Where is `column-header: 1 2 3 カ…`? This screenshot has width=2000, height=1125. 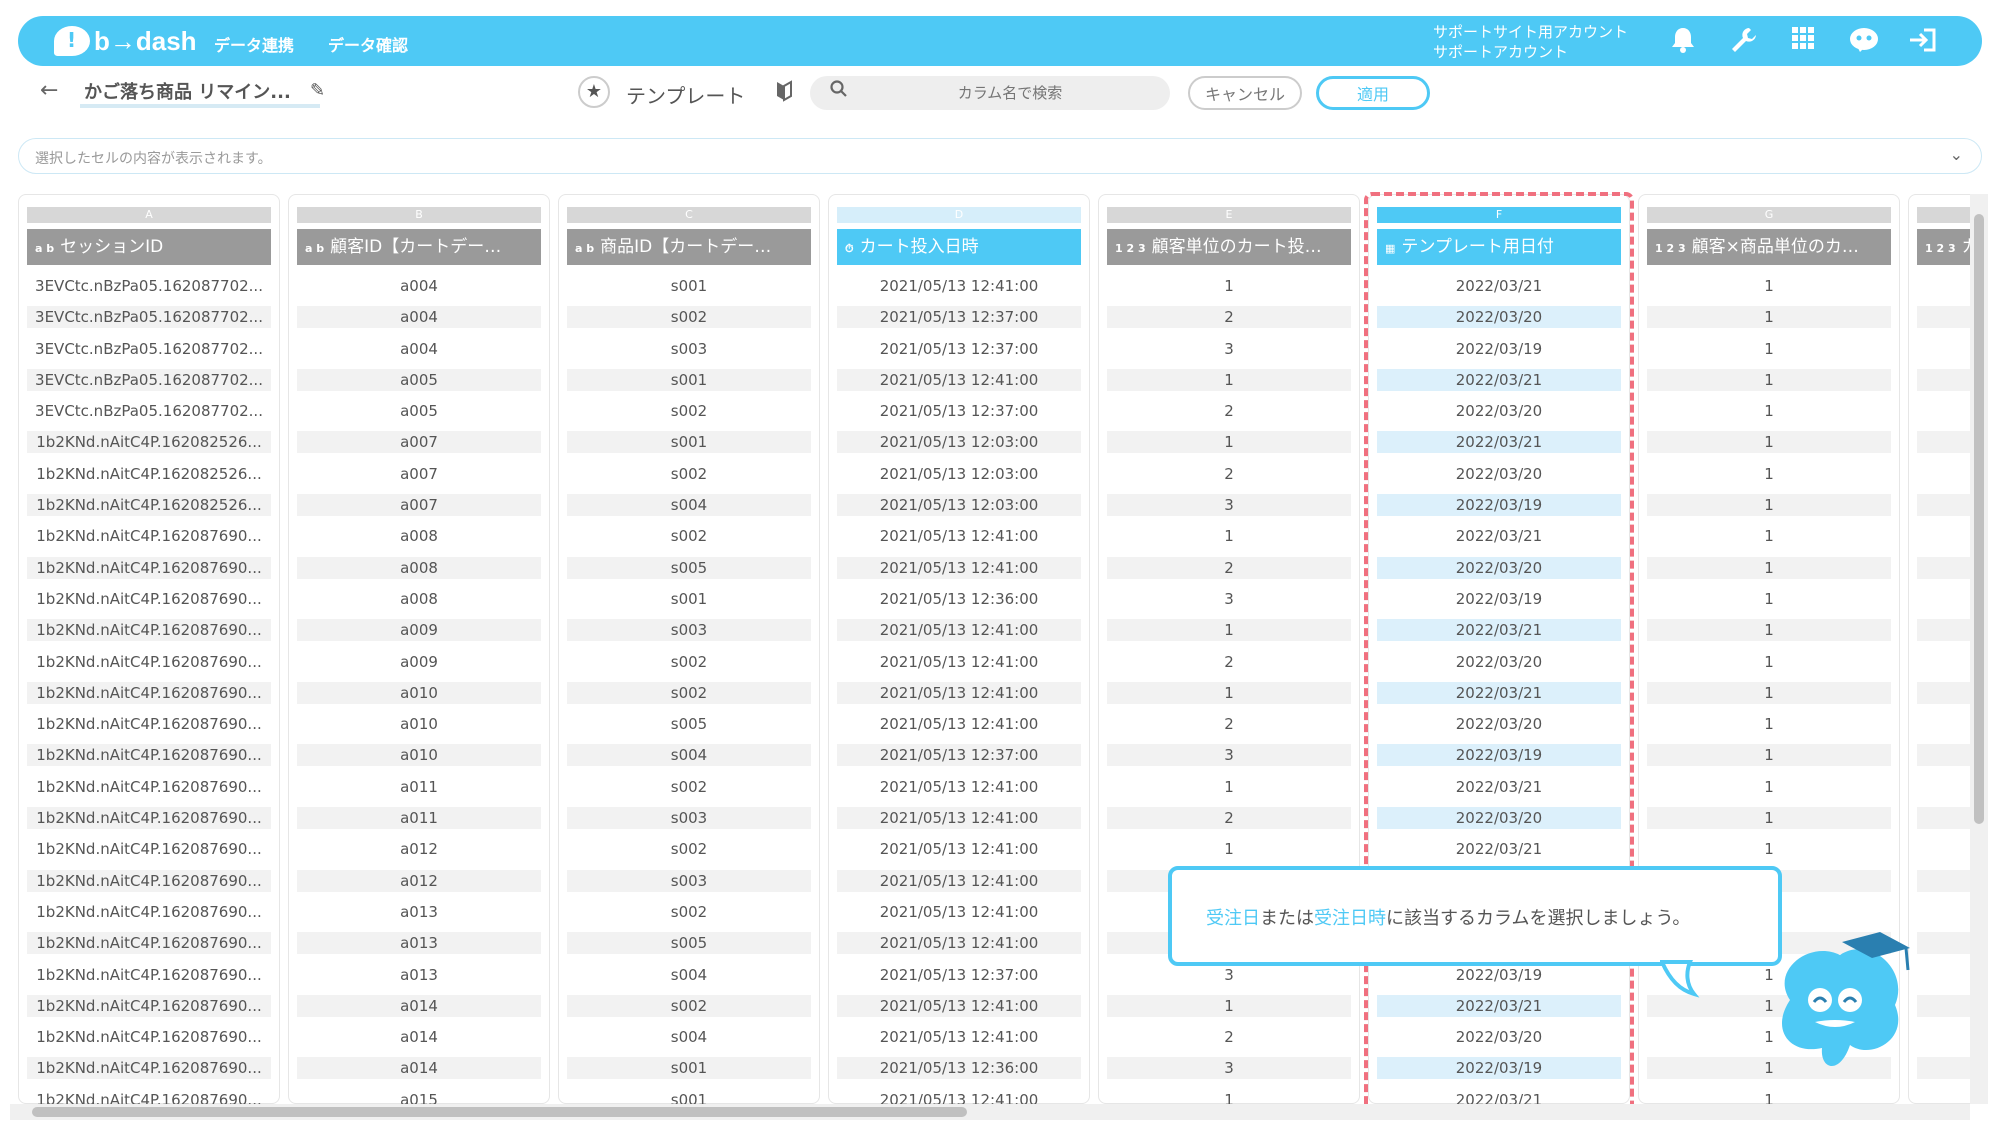
column-header: 1 2 3 カ… is located at coordinates (1943, 247).